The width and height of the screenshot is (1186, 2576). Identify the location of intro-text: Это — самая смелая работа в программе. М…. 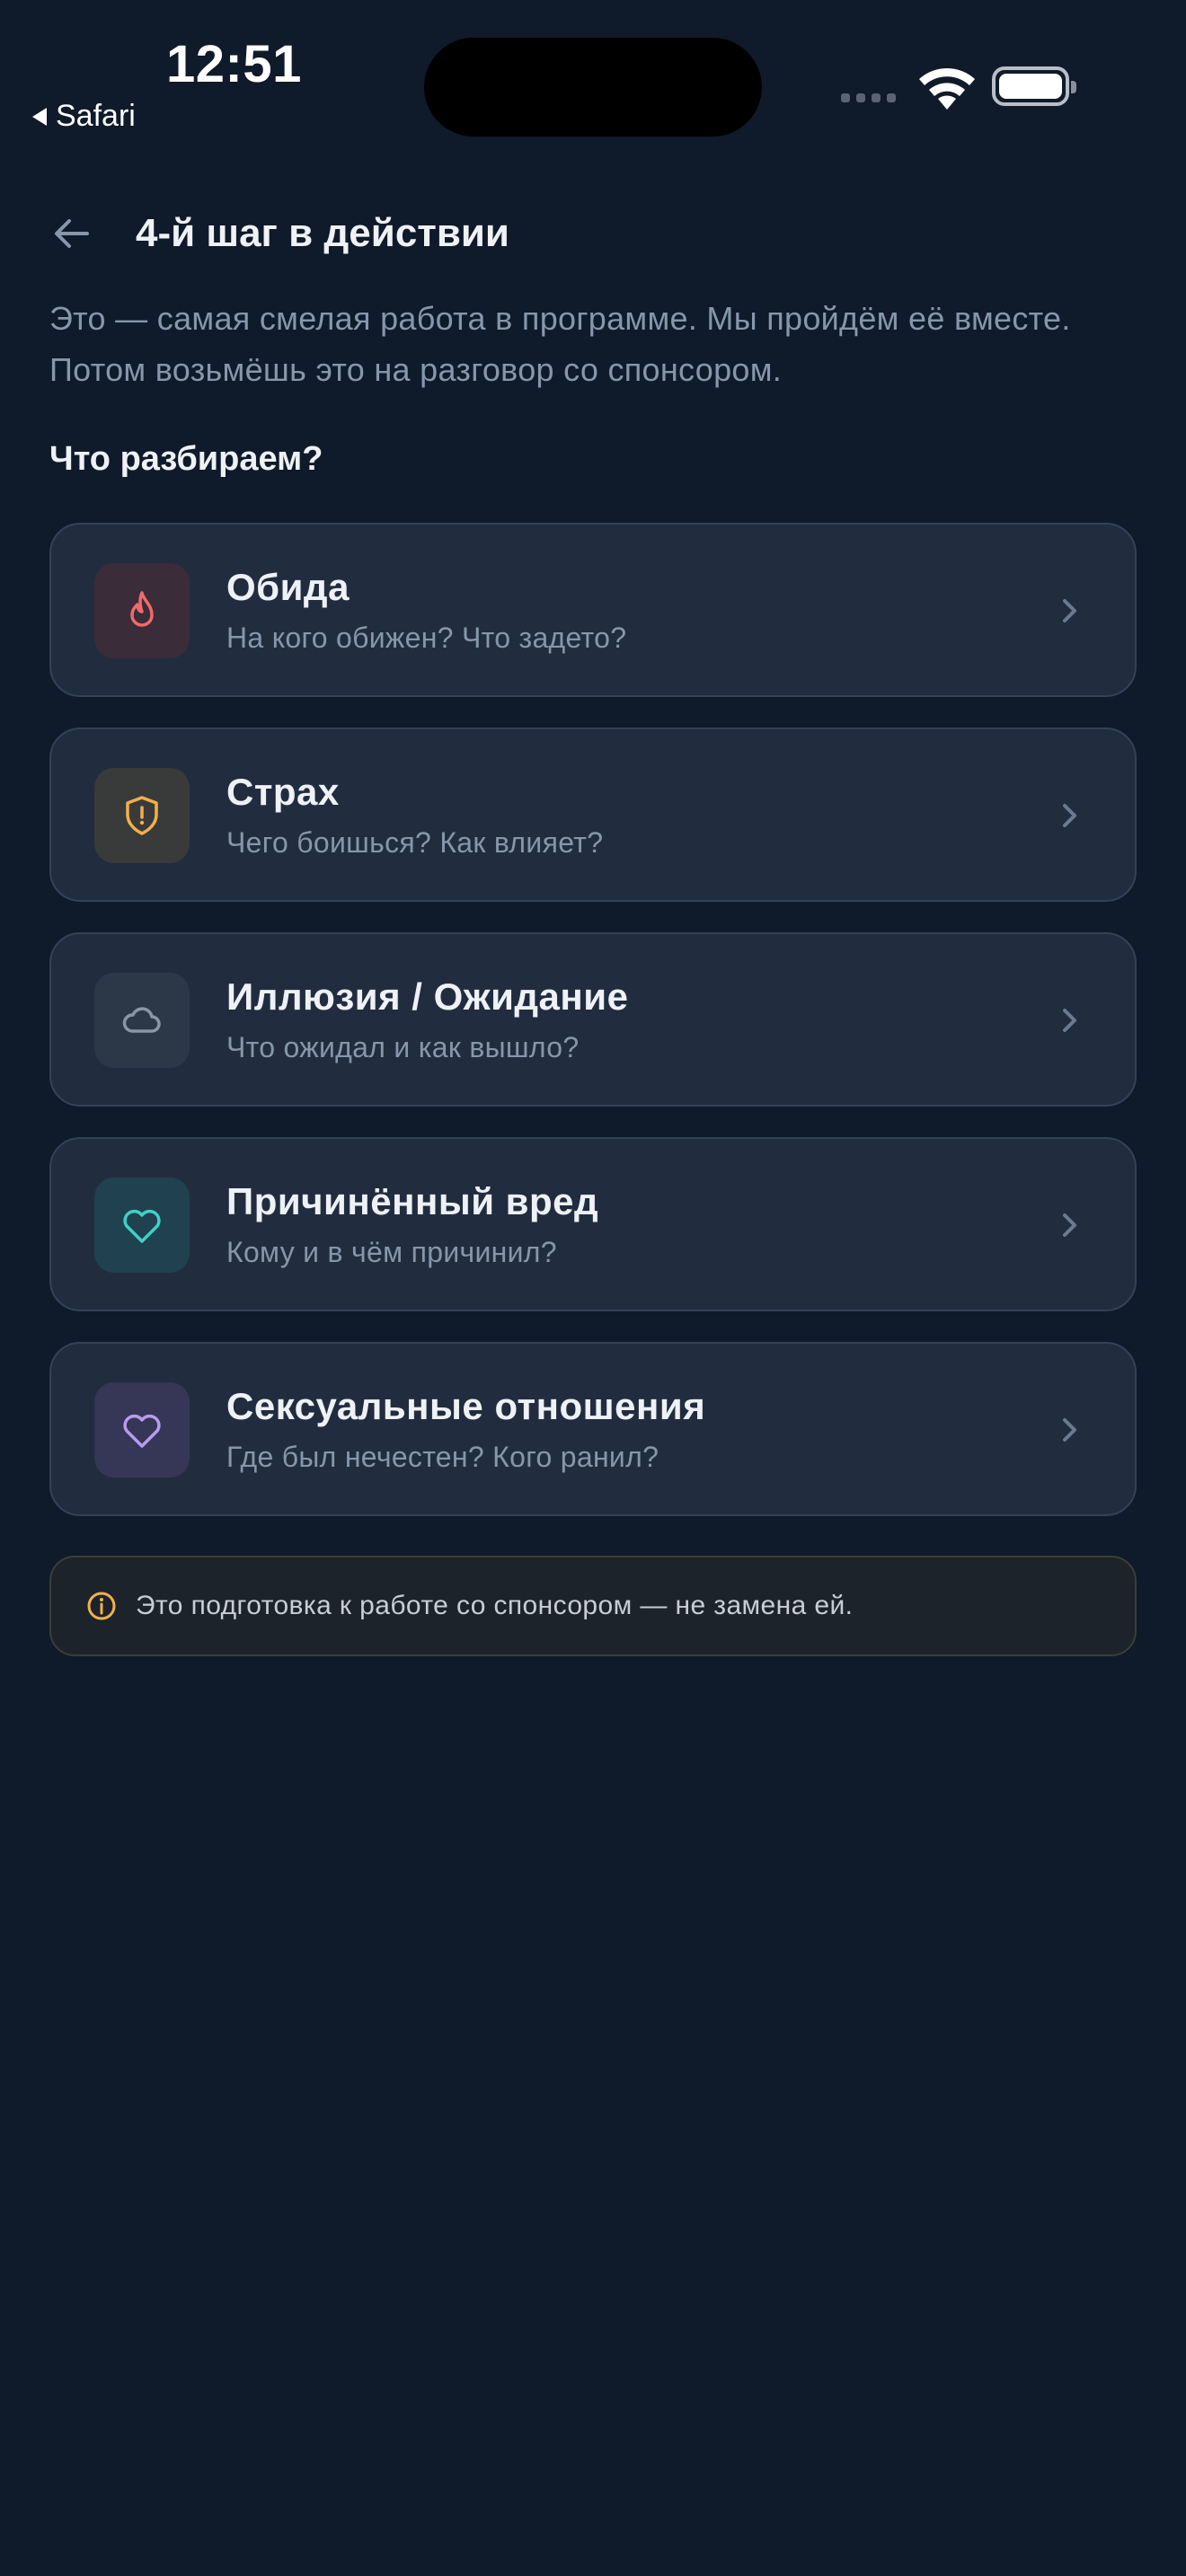
(560, 344).